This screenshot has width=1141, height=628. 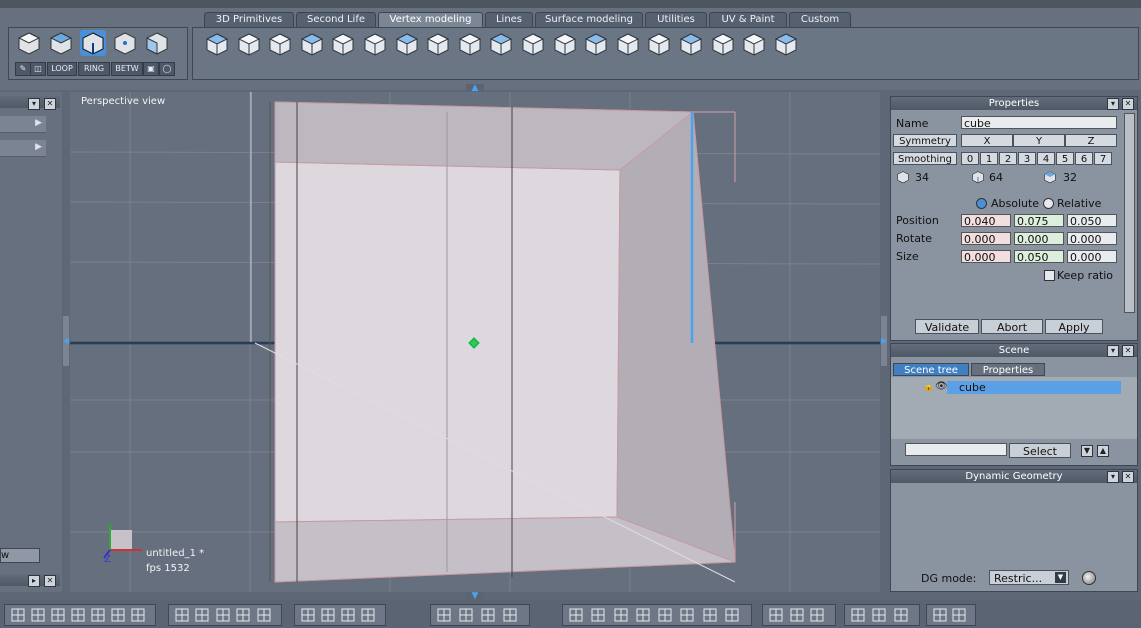 What do you see at coordinates (1008, 158) in the screenshot?
I see `smoothing-level-2-button: 2` at bounding box center [1008, 158].